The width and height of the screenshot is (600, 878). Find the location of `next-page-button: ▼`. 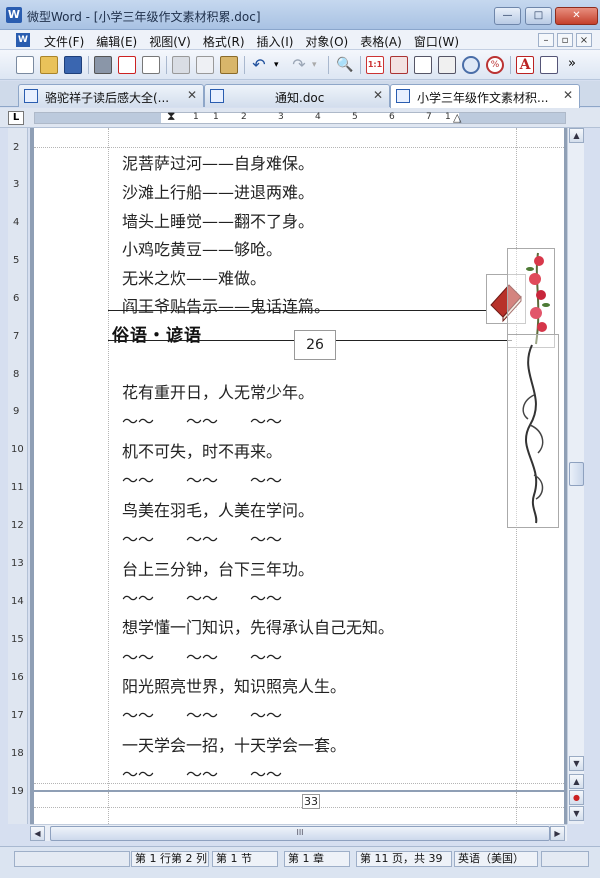

next-page-button: ▼ is located at coordinates (576, 813).